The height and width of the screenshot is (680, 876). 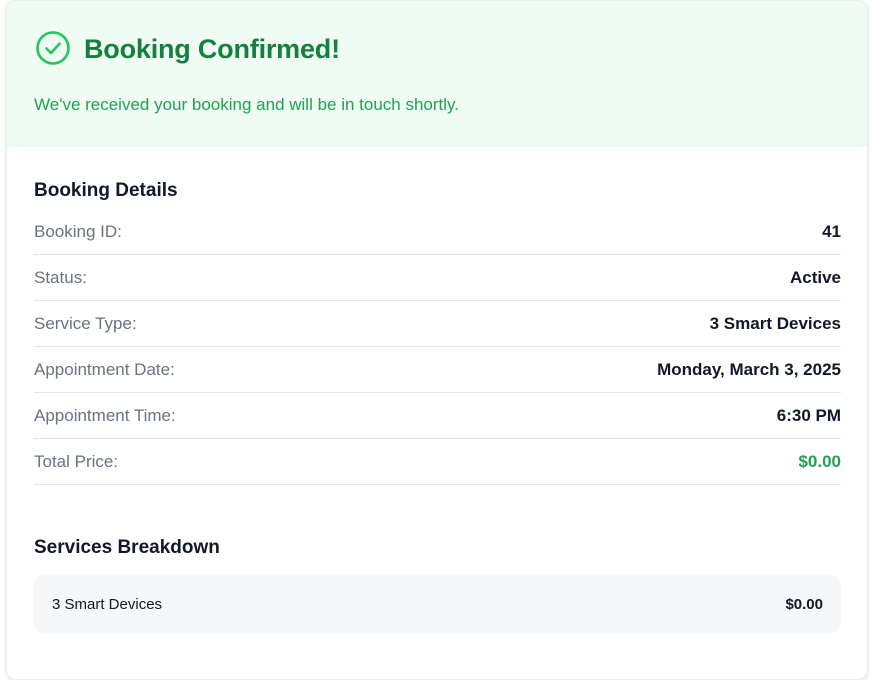 What do you see at coordinates (437, 370) in the screenshot?
I see `detail-row-appointment-date: Appointment Date: Monday, March 3, 2025` at bounding box center [437, 370].